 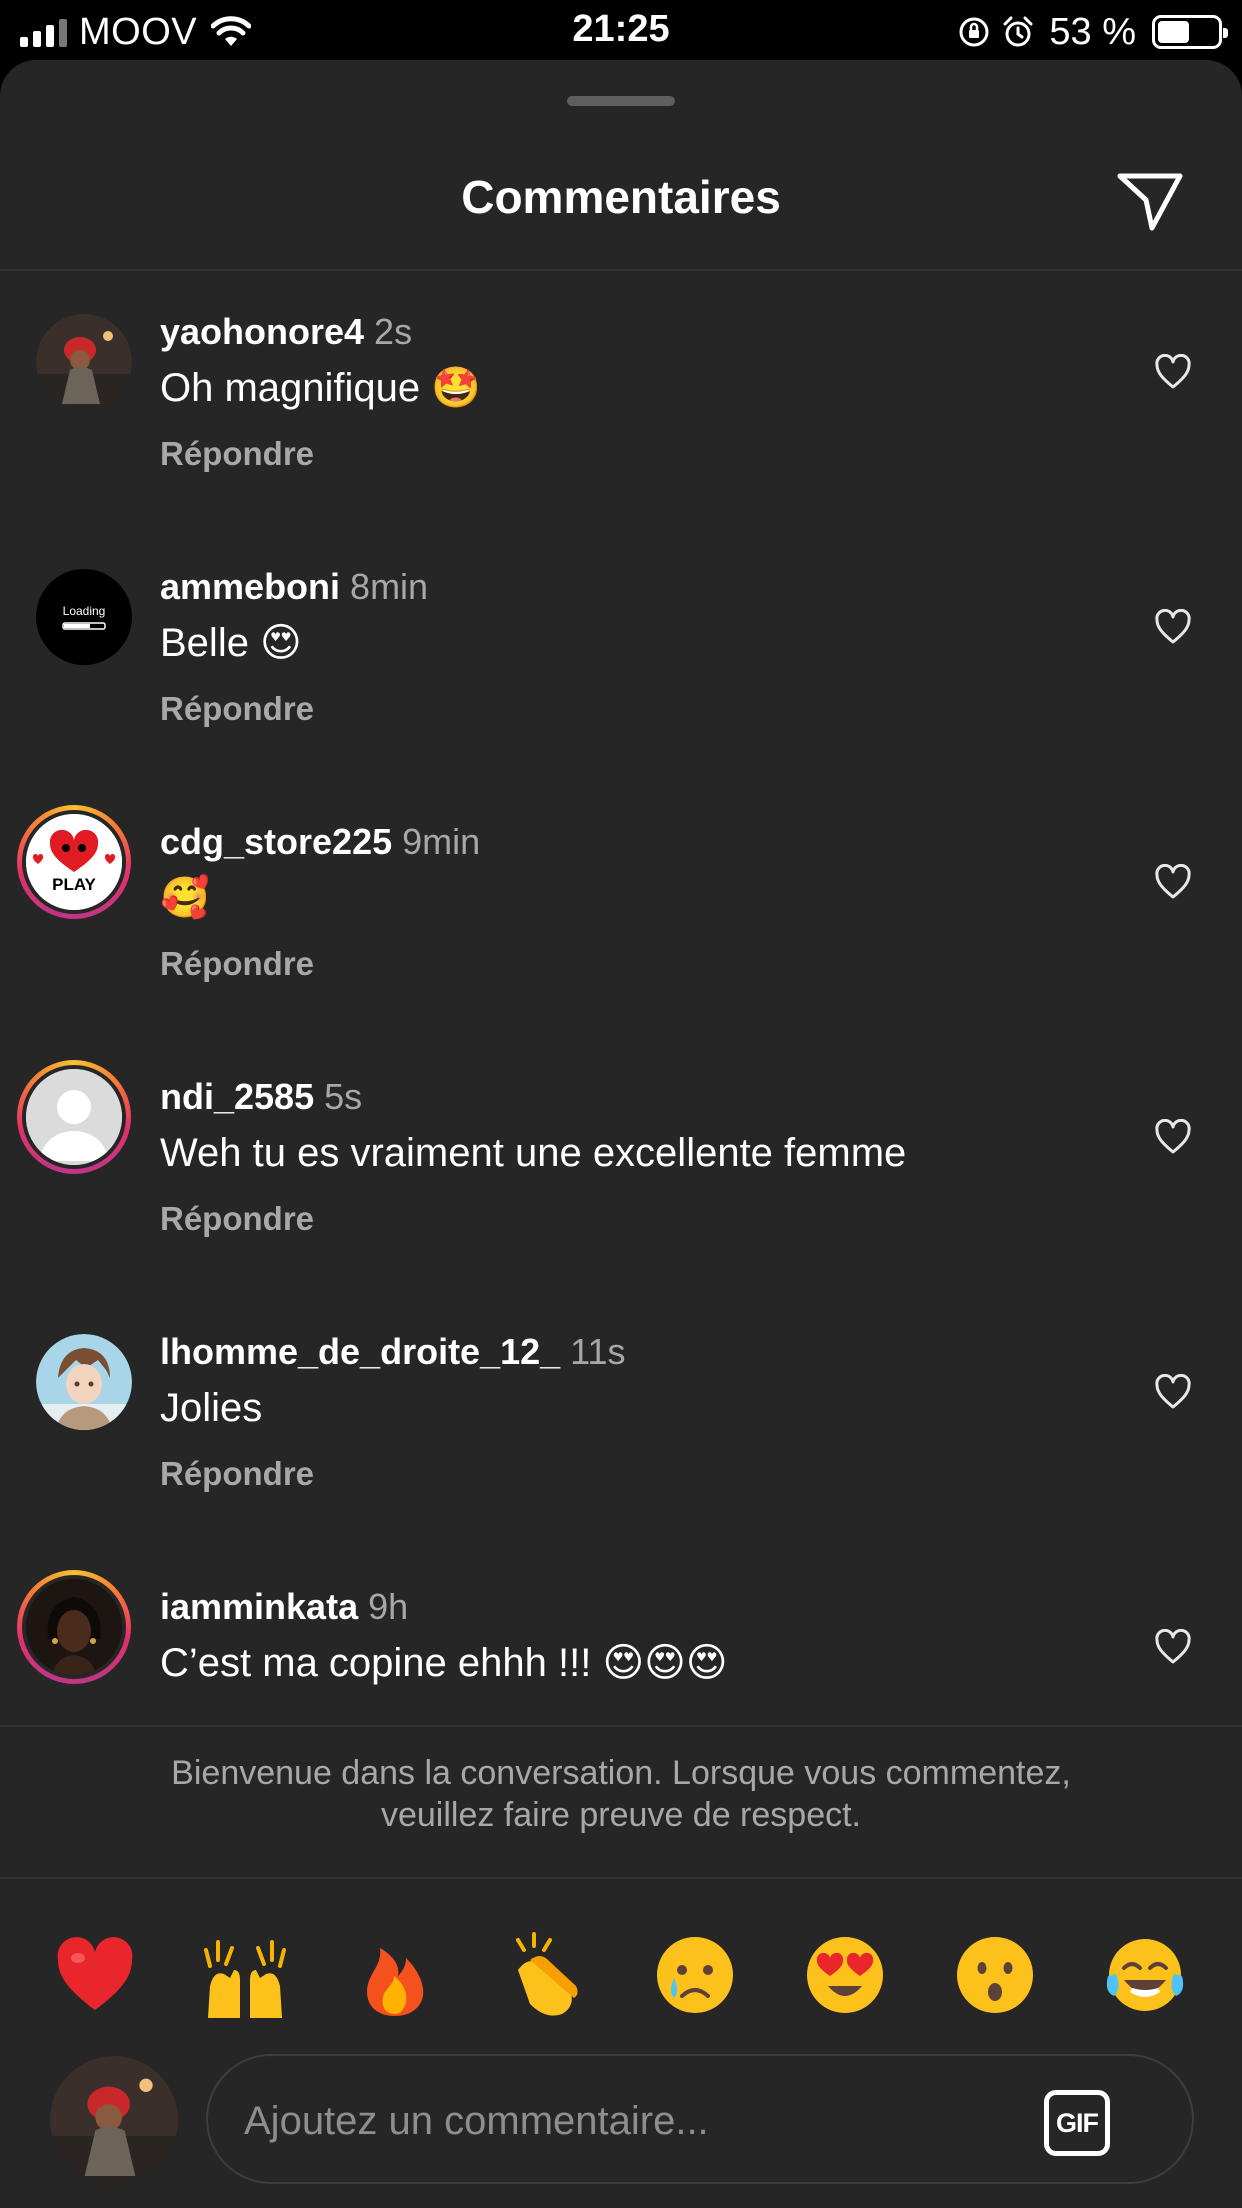 I want to click on battery-icon, so click(x=1190, y=32).